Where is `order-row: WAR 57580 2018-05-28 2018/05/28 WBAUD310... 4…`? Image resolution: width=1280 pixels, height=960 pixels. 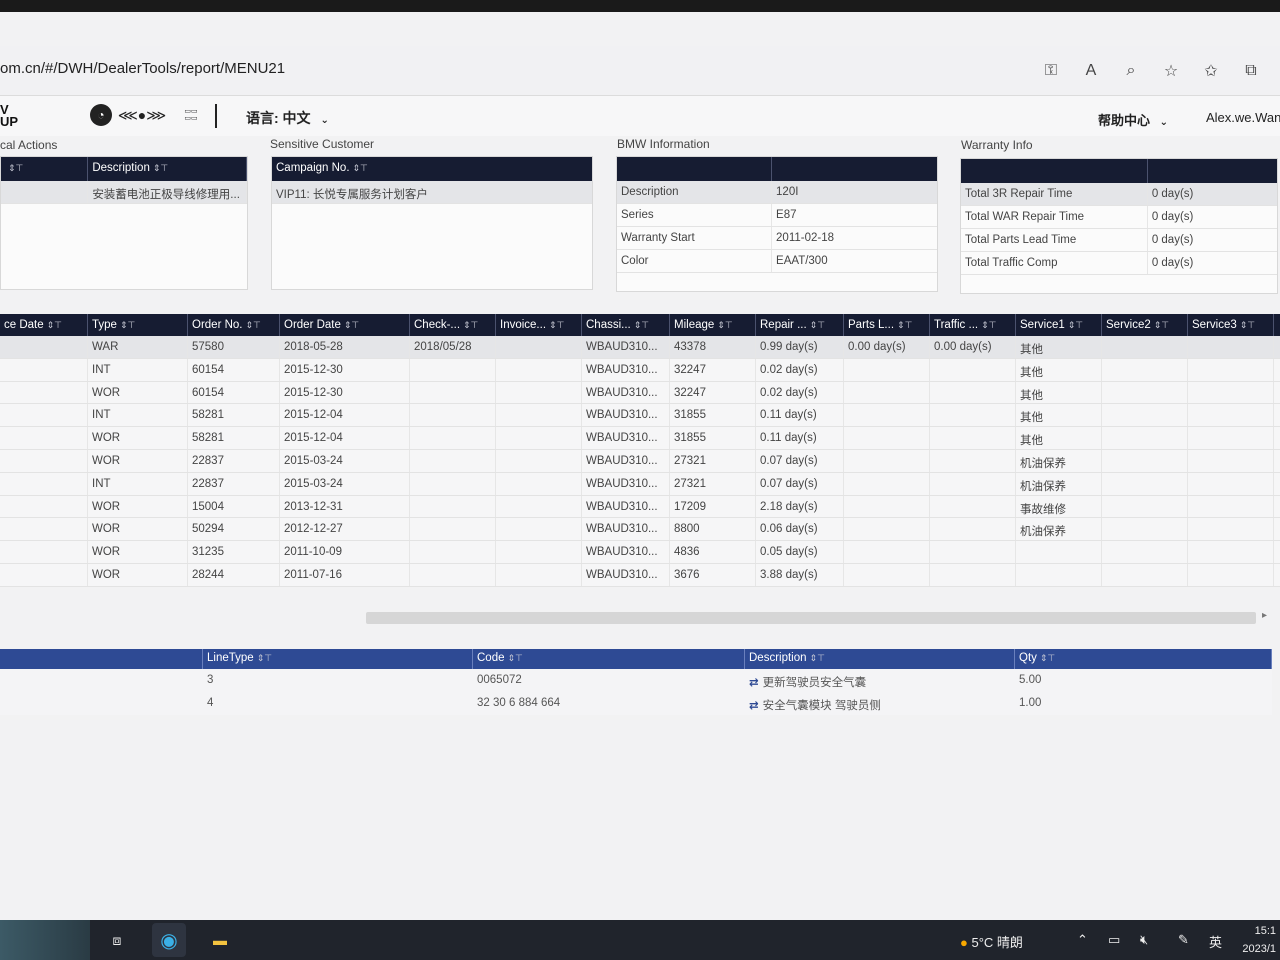 order-row: WAR 57580 2018-05-28 2018/05/28 WBAUD310... 4… is located at coordinates (640, 347).